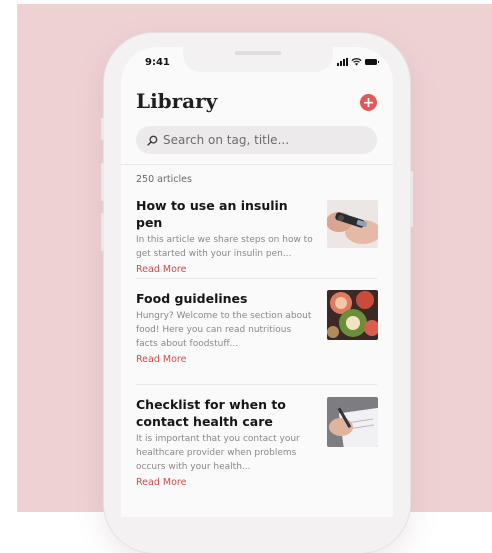  Describe the element at coordinates (225, 214) in the screenshot. I see `article-title: How to use an insulin pen` at that location.